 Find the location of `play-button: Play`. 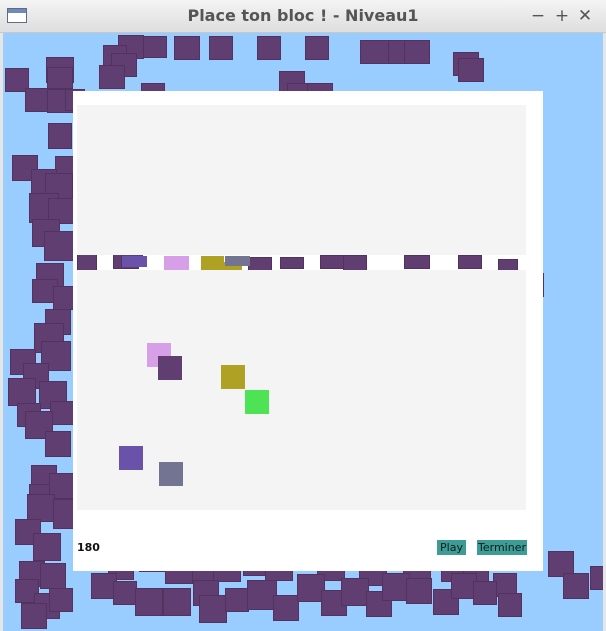

play-button: Play is located at coordinates (451, 547).